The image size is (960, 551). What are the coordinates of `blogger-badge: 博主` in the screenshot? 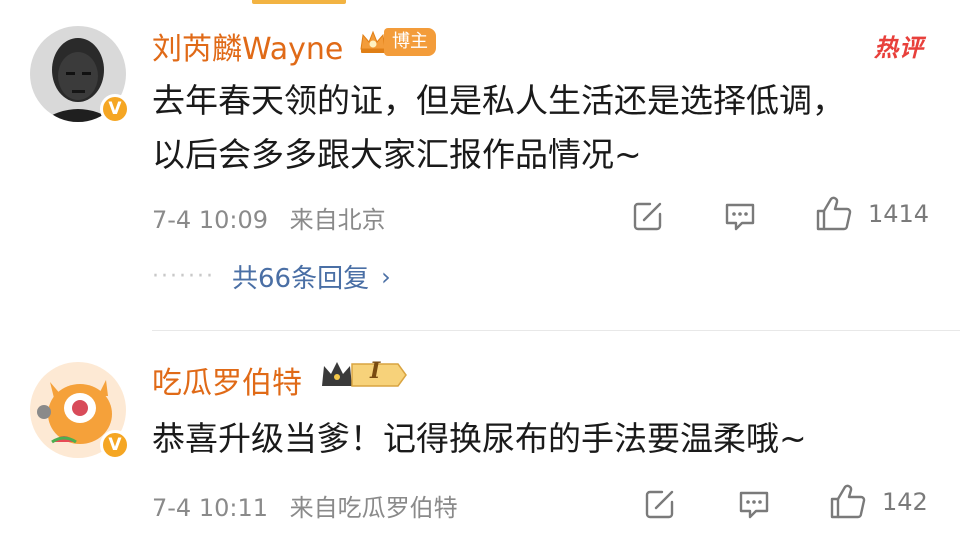 It's located at (397, 42).